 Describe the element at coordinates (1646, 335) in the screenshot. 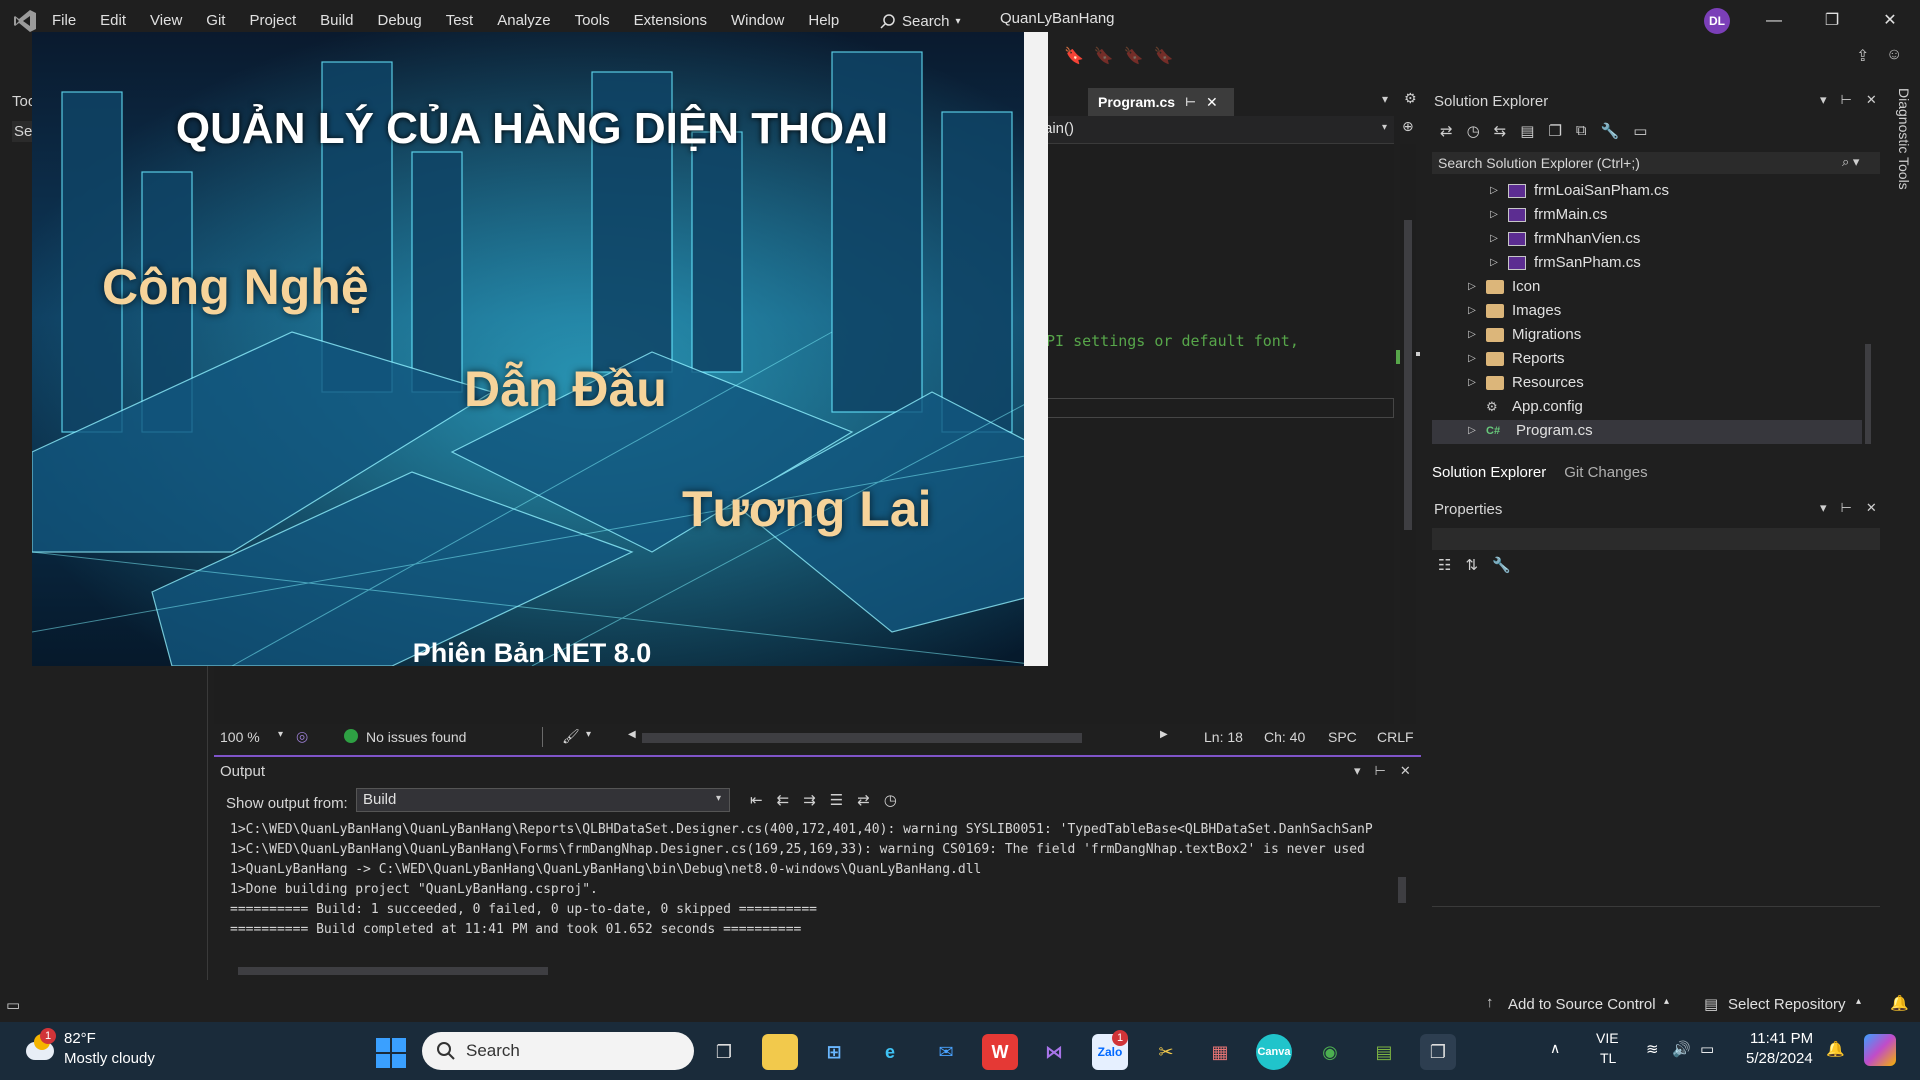

I see `tree-item: ▷ Migrations` at that location.